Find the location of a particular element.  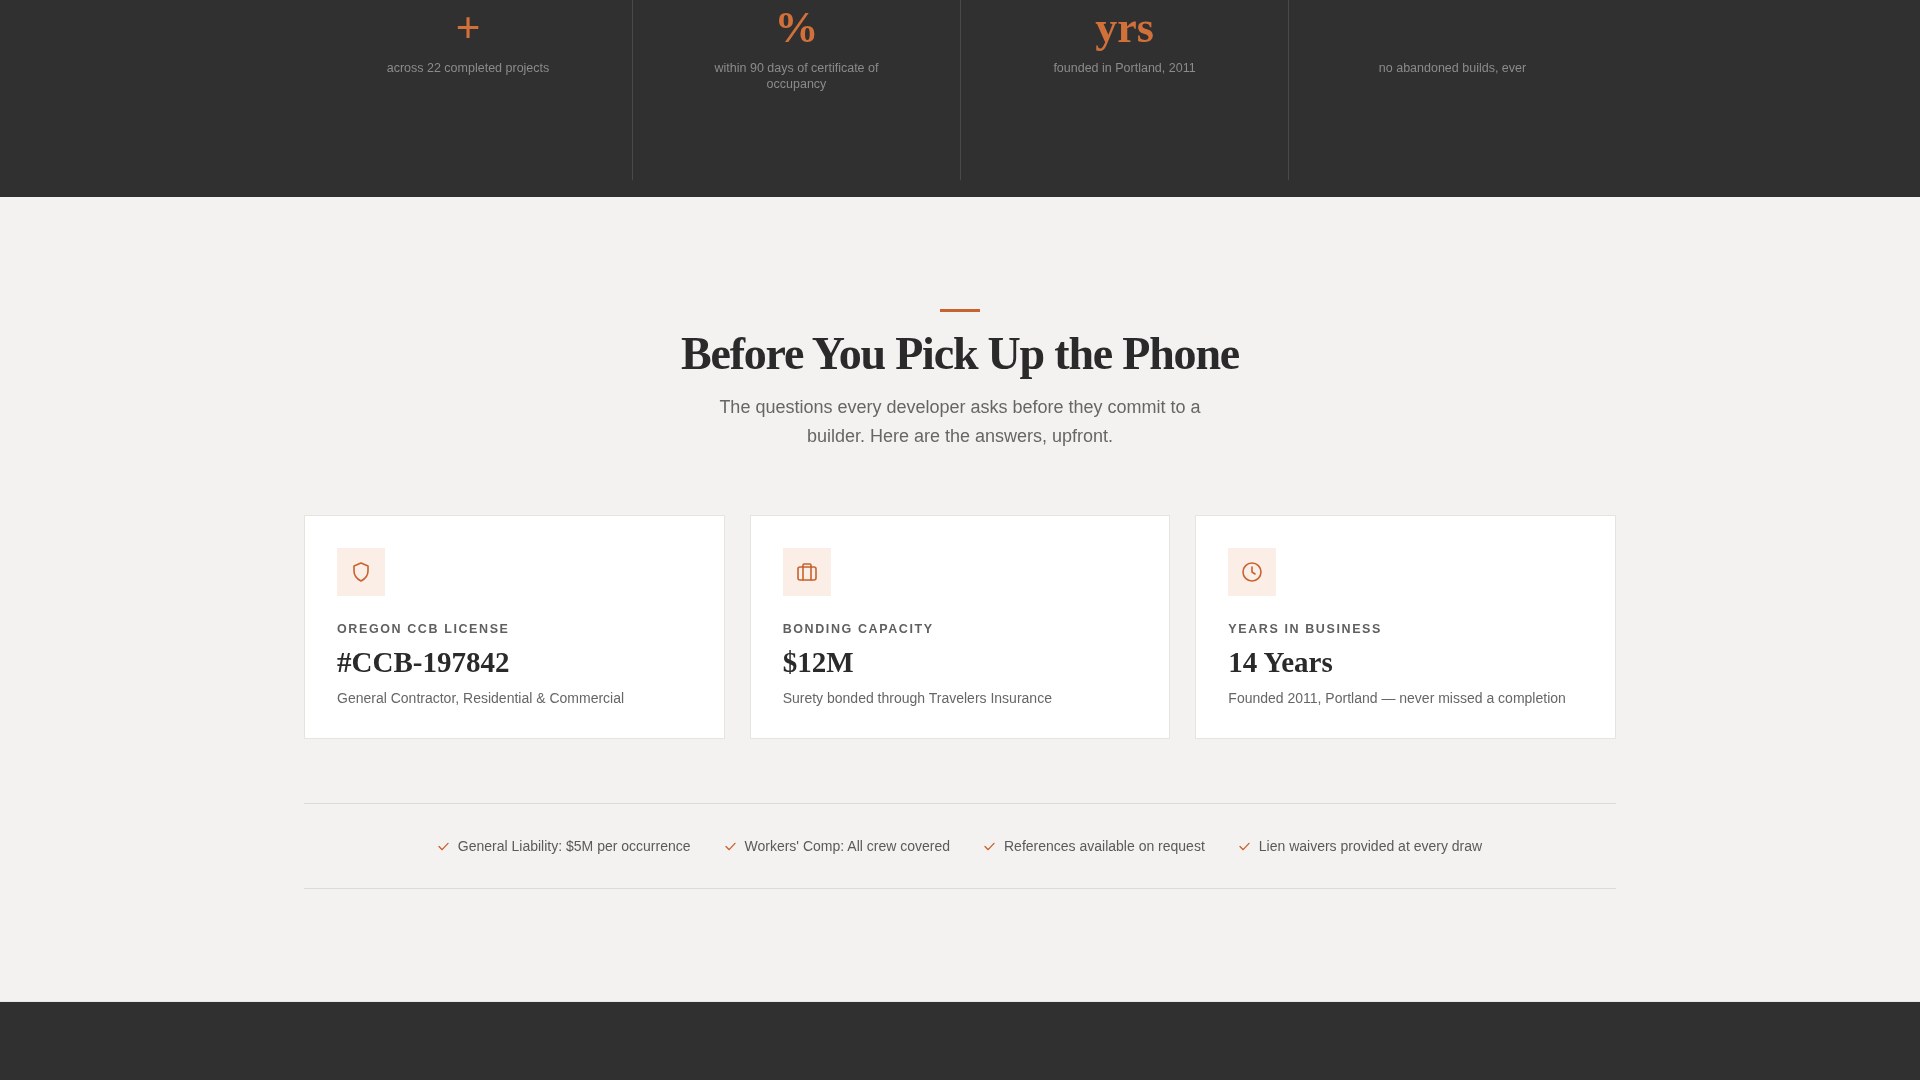

stat-caption: no abandoned builds, ever is located at coordinates (1452, 68).